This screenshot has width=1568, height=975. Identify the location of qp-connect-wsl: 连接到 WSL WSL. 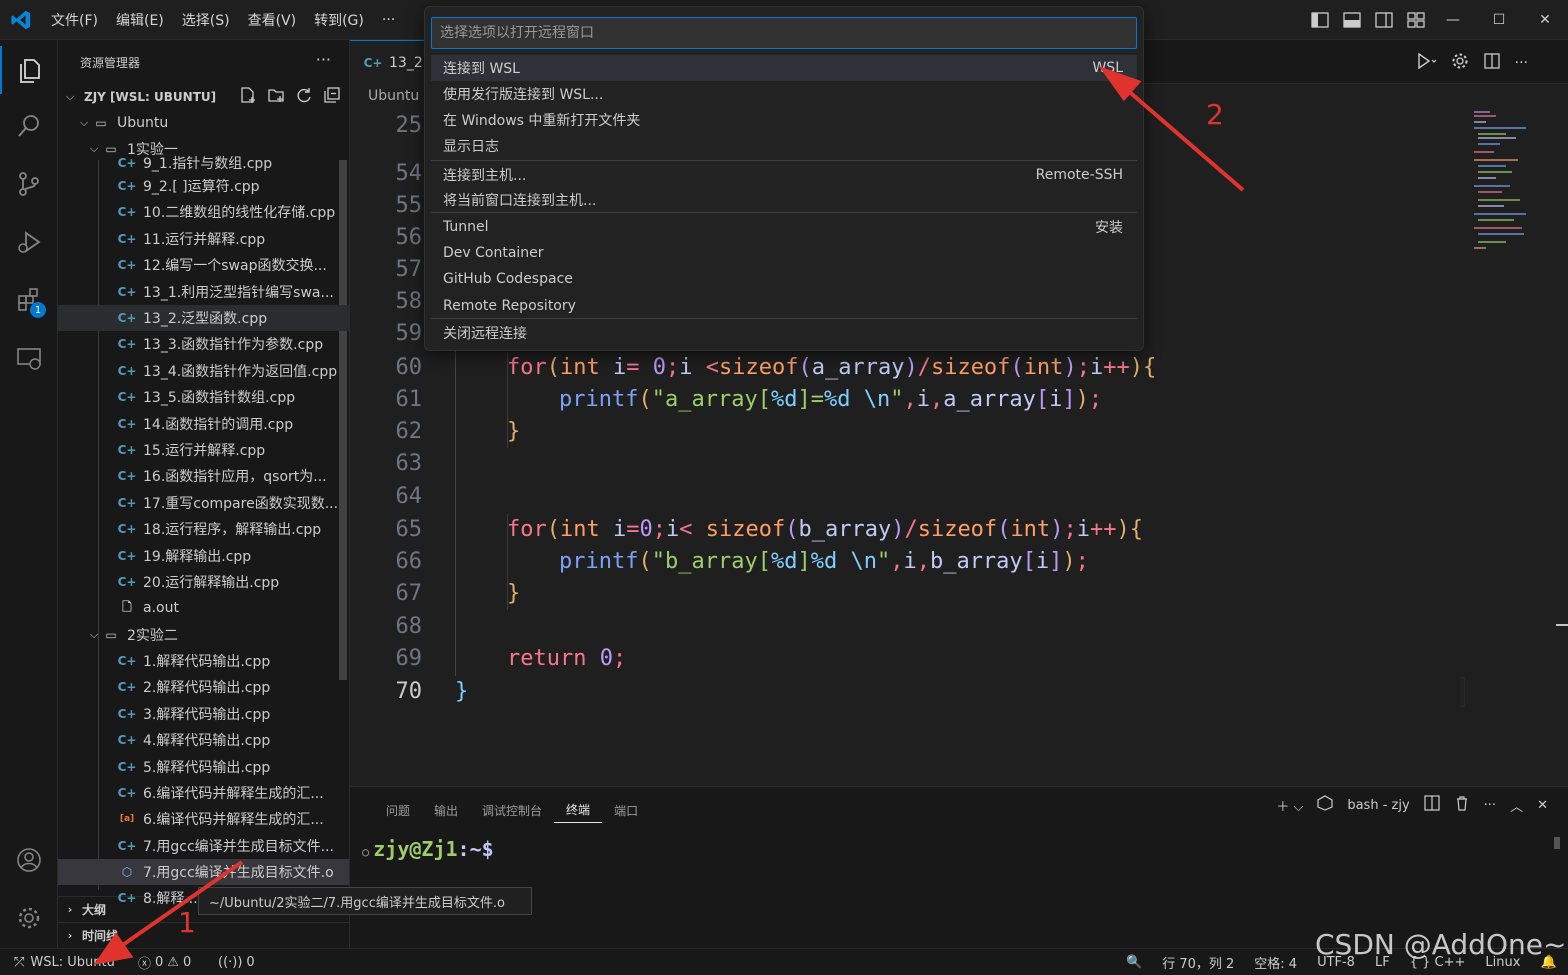
(784, 68).